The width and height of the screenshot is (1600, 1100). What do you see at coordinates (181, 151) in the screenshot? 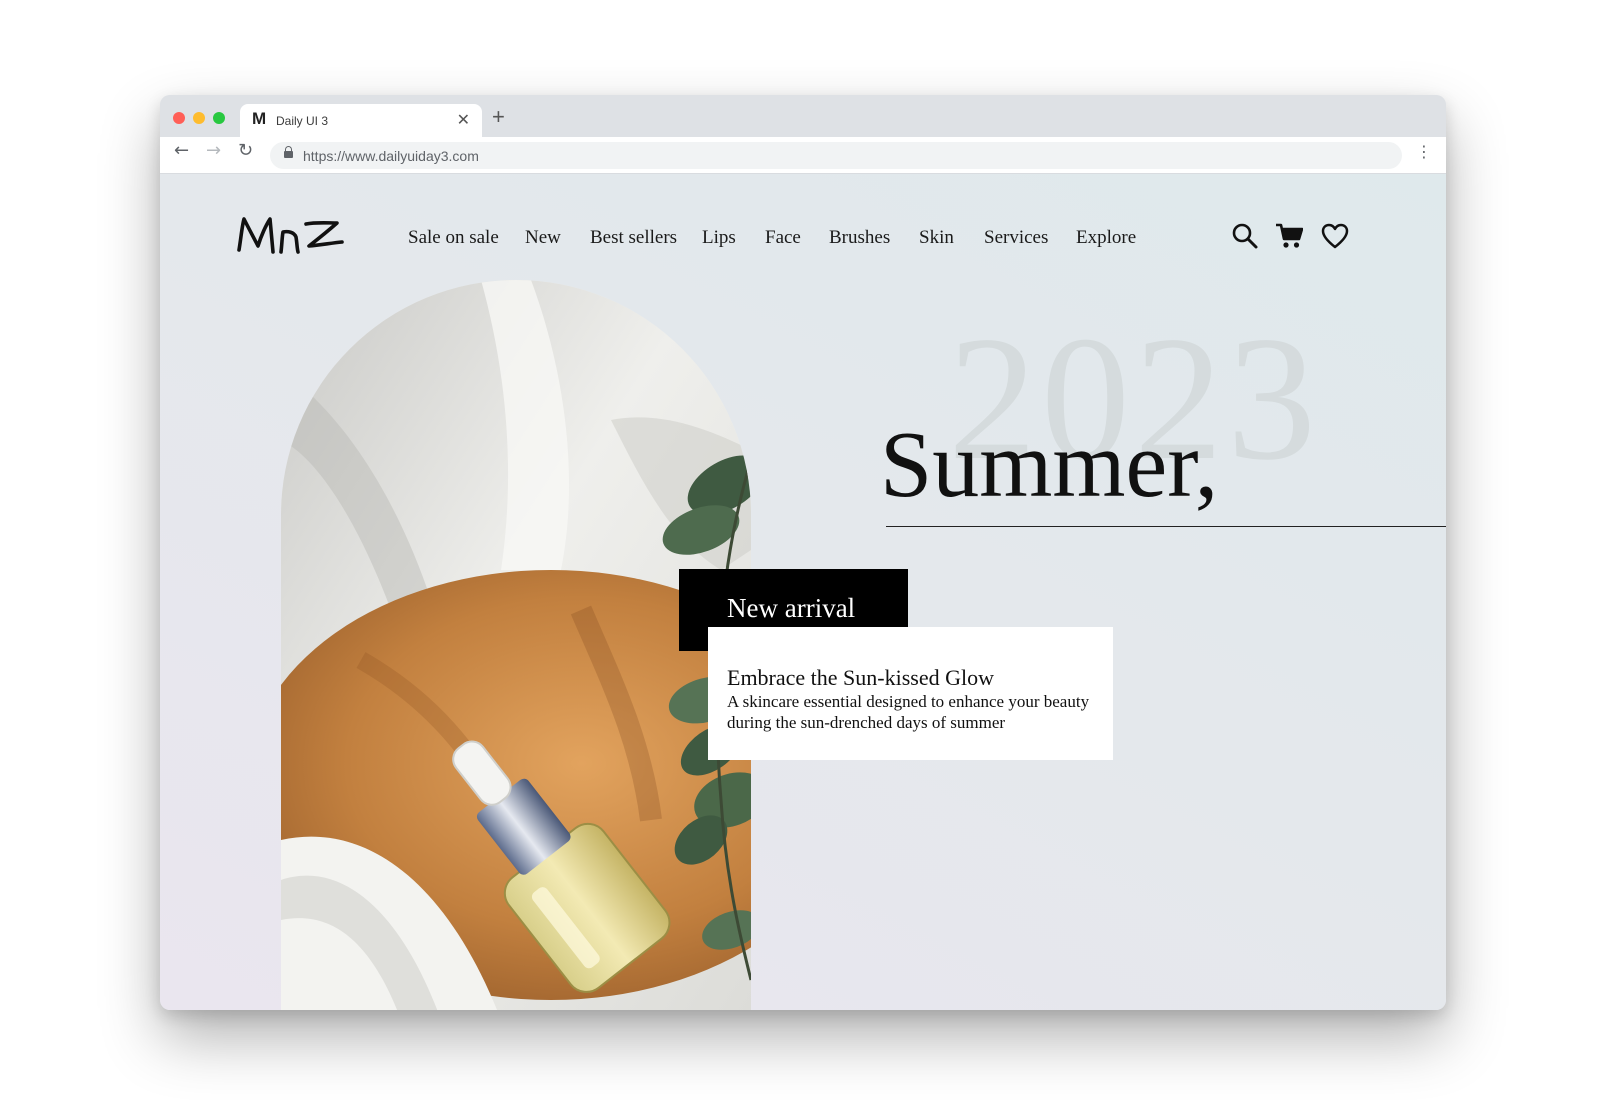
I see `back-arrow-icon: ←` at bounding box center [181, 151].